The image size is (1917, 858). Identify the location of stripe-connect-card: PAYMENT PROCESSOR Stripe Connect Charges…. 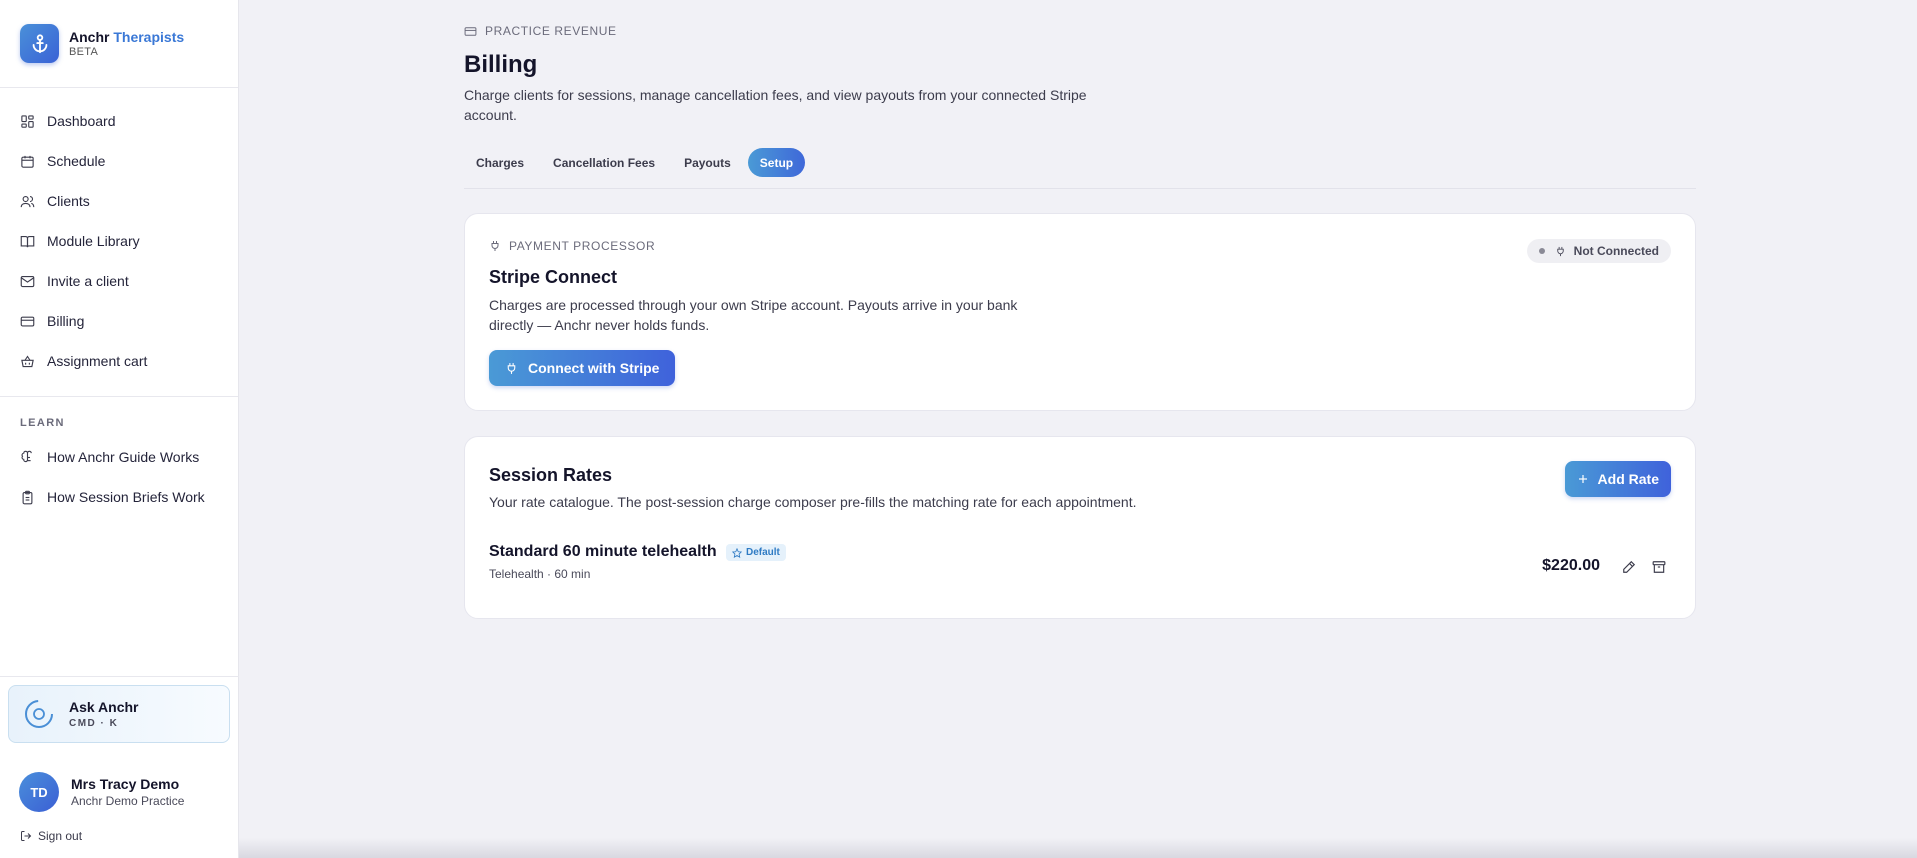
(1080, 312).